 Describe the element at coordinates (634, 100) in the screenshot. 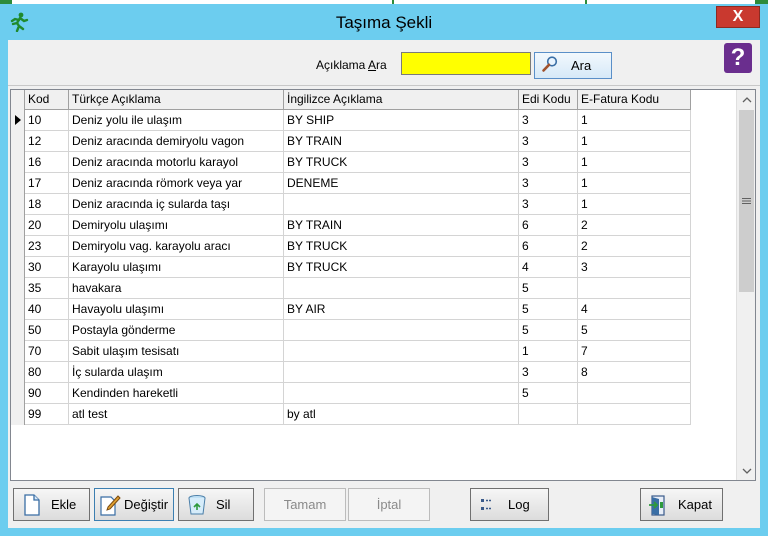

I see `column-header-e-fatura-kodu: E-Fatura Kodu` at that location.